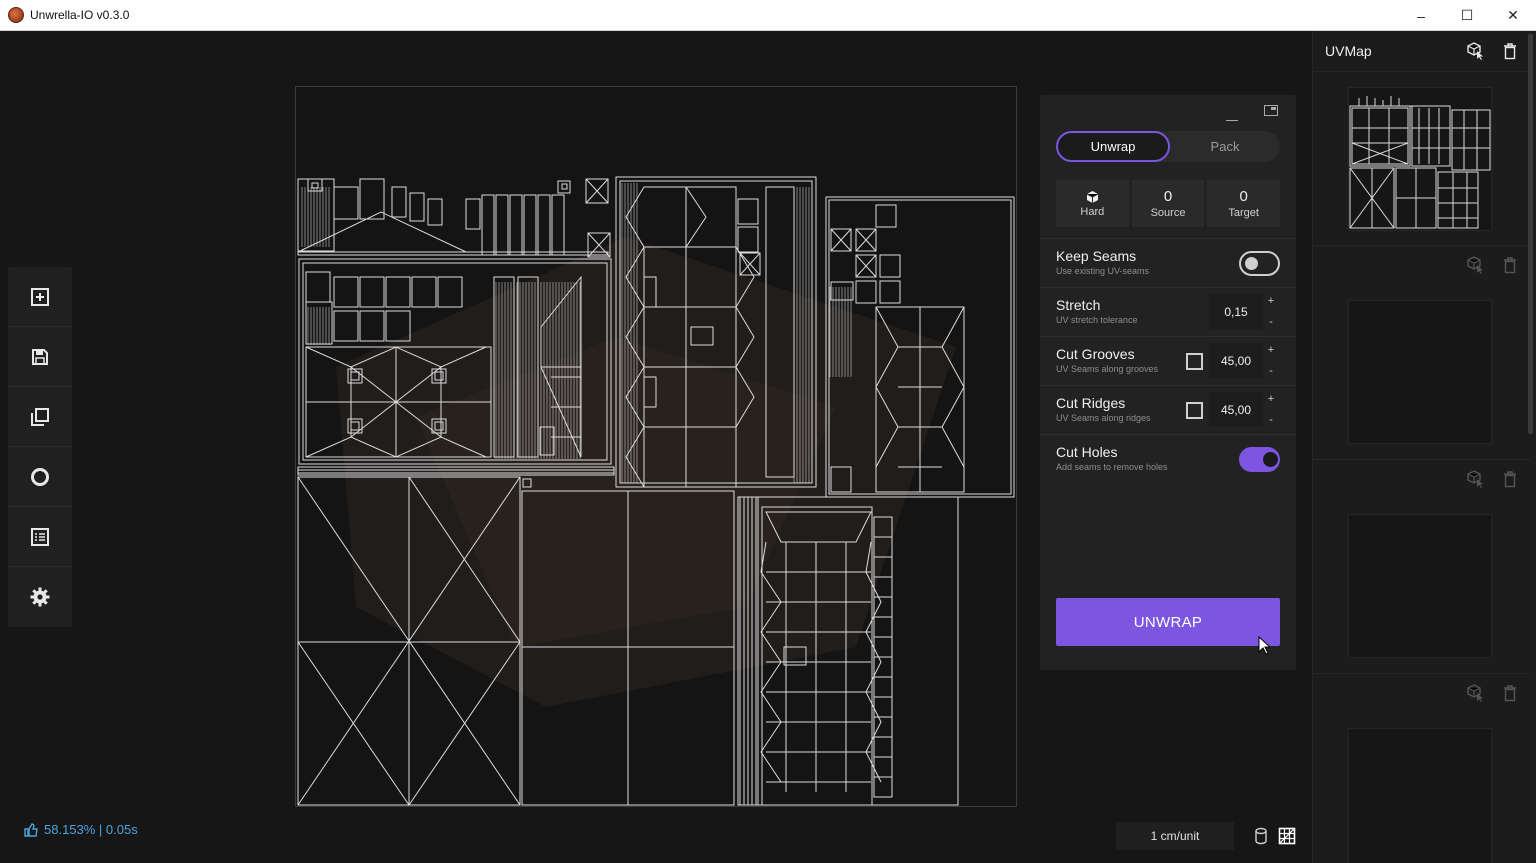 The height and width of the screenshot is (863, 1536). I want to click on stat-target-label: Target, so click(1243, 213).